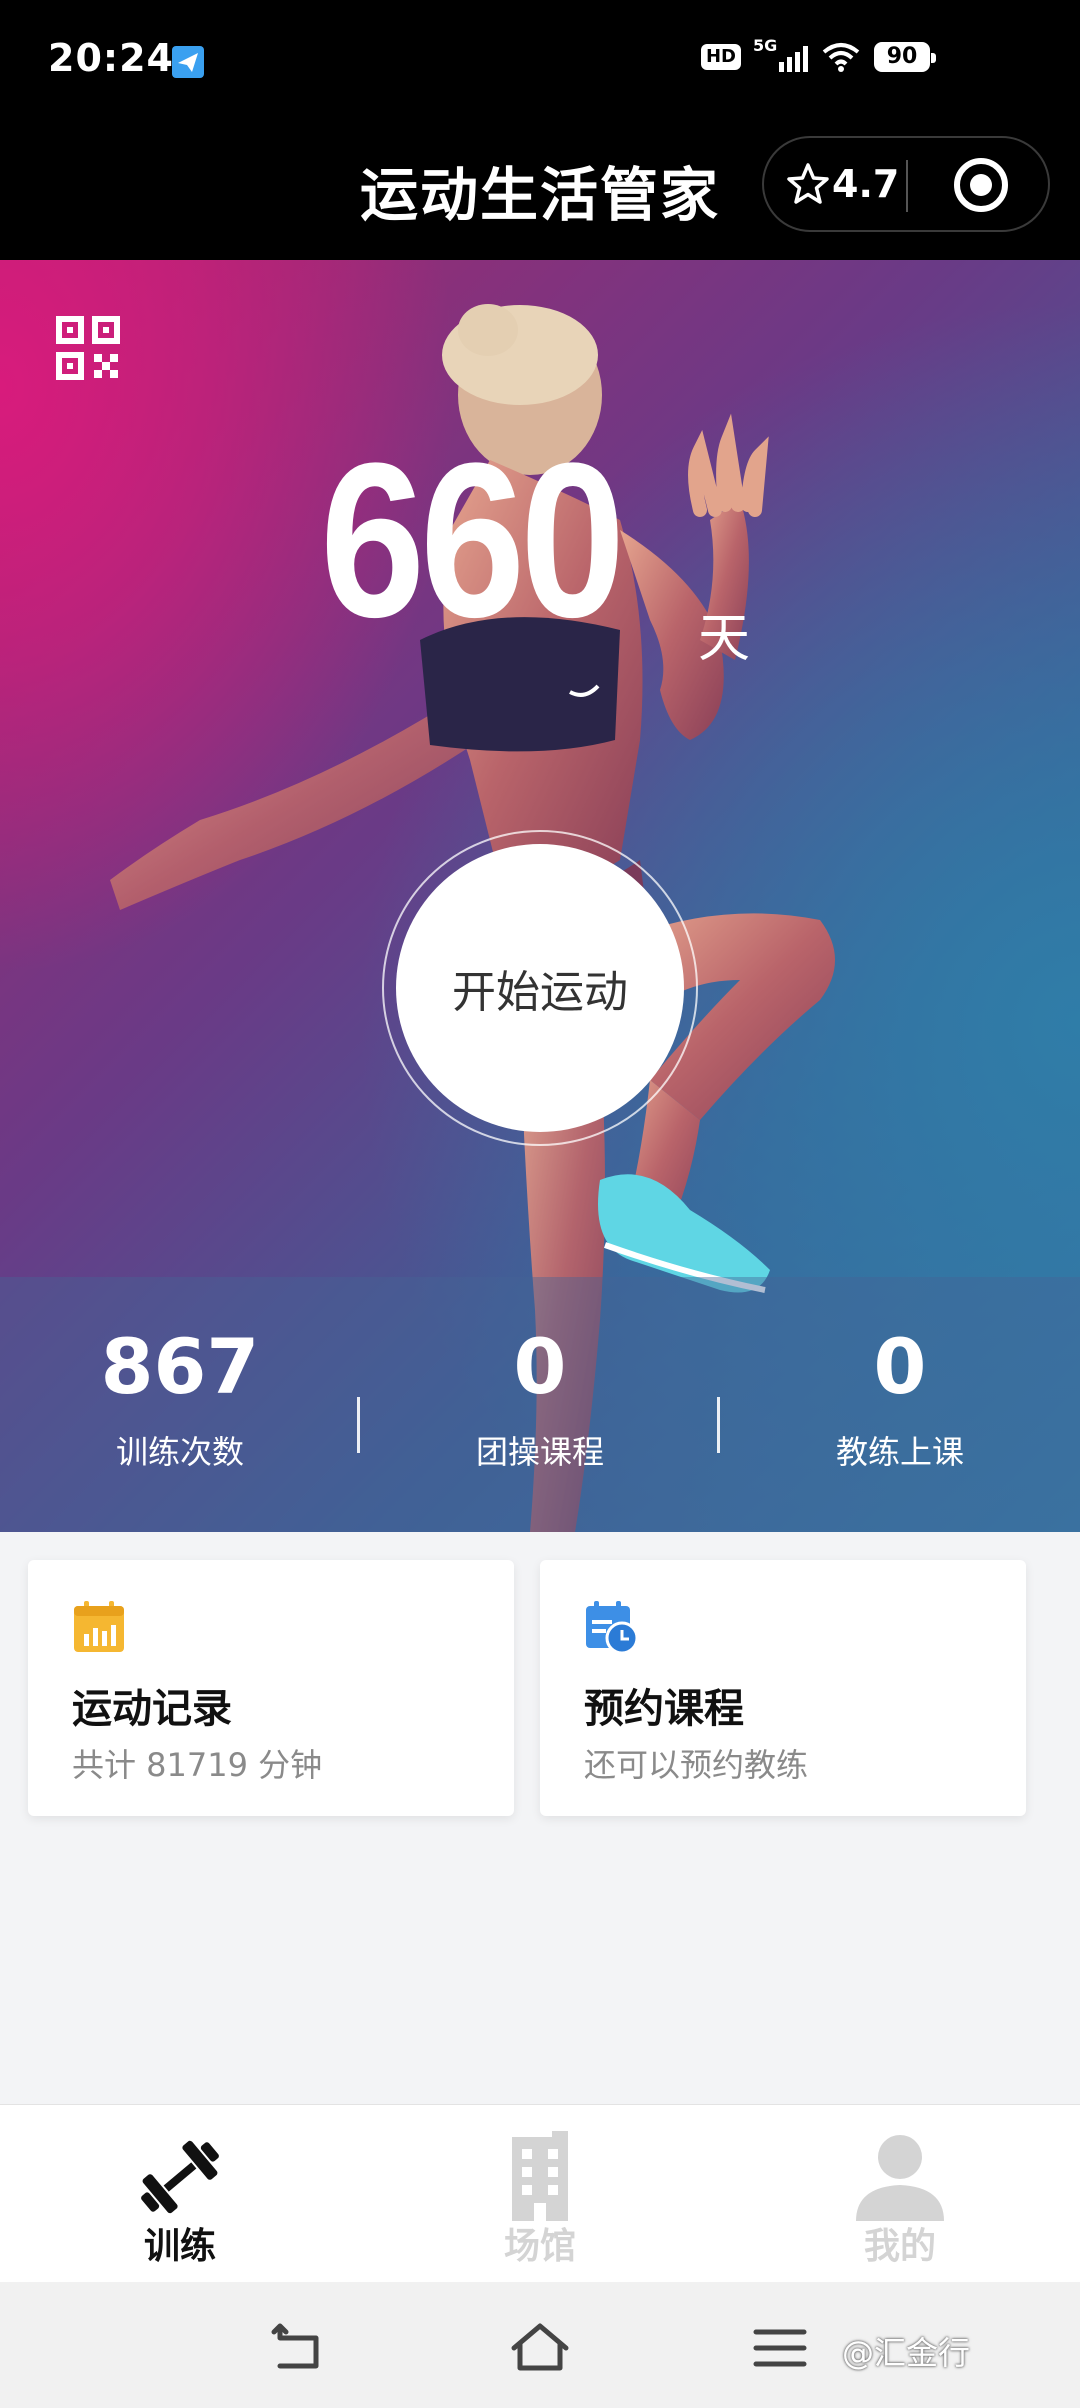  What do you see at coordinates (906, 2353) in the screenshot?
I see `watermark: @汇金行` at bounding box center [906, 2353].